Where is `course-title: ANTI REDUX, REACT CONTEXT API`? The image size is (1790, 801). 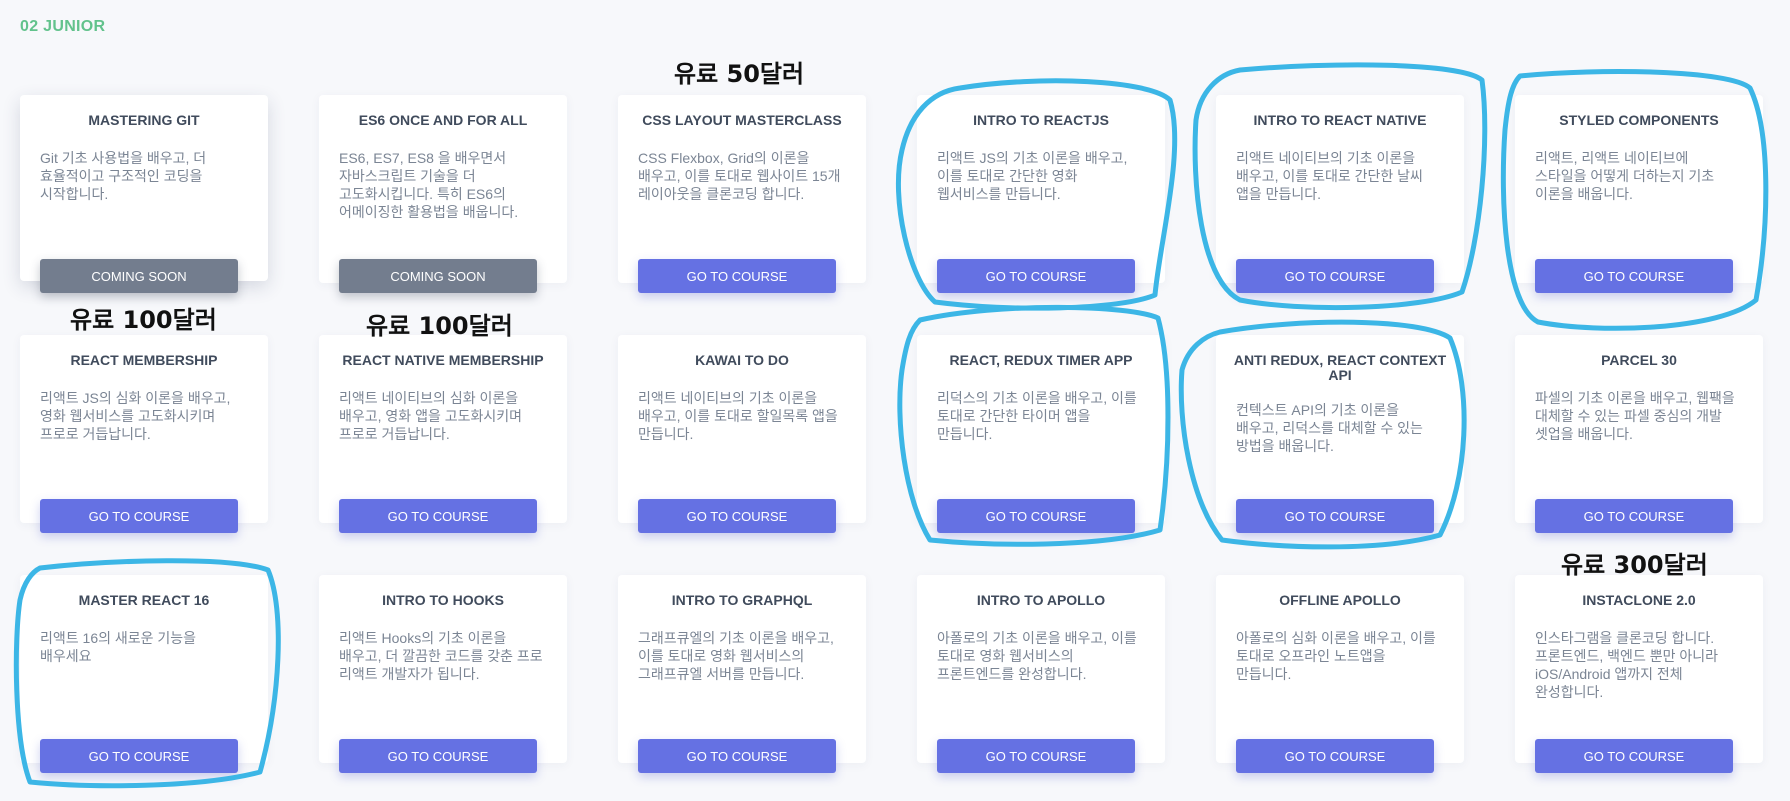
course-title: ANTI REDUX, REACT CONTEXT API is located at coordinates (1340, 367).